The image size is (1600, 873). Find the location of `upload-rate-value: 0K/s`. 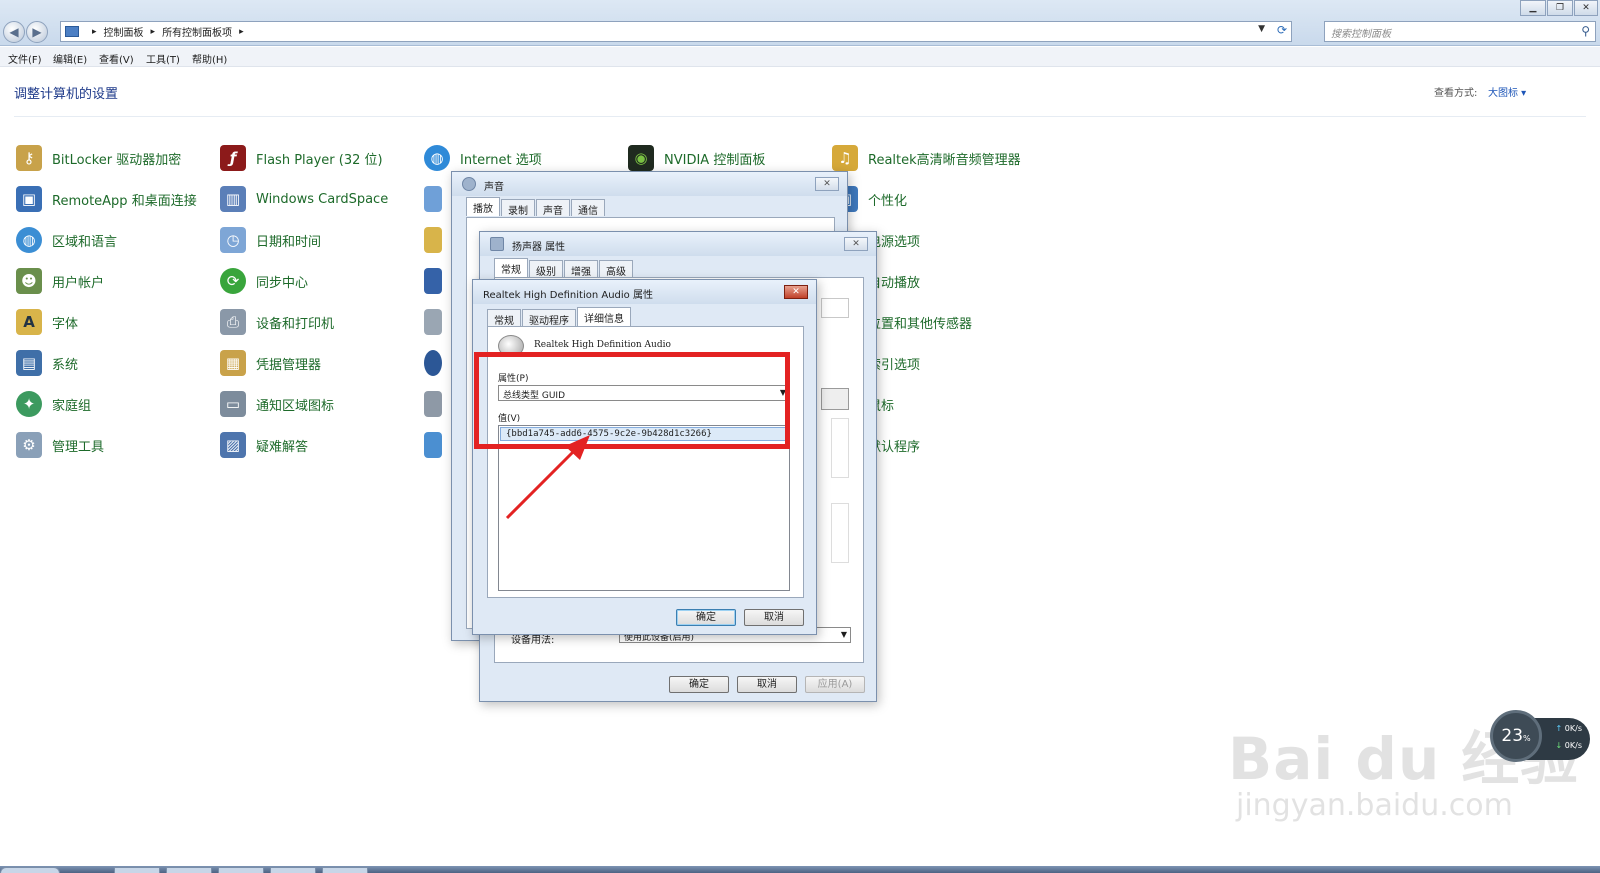

upload-rate-value: 0K/s is located at coordinates (1573, 728).